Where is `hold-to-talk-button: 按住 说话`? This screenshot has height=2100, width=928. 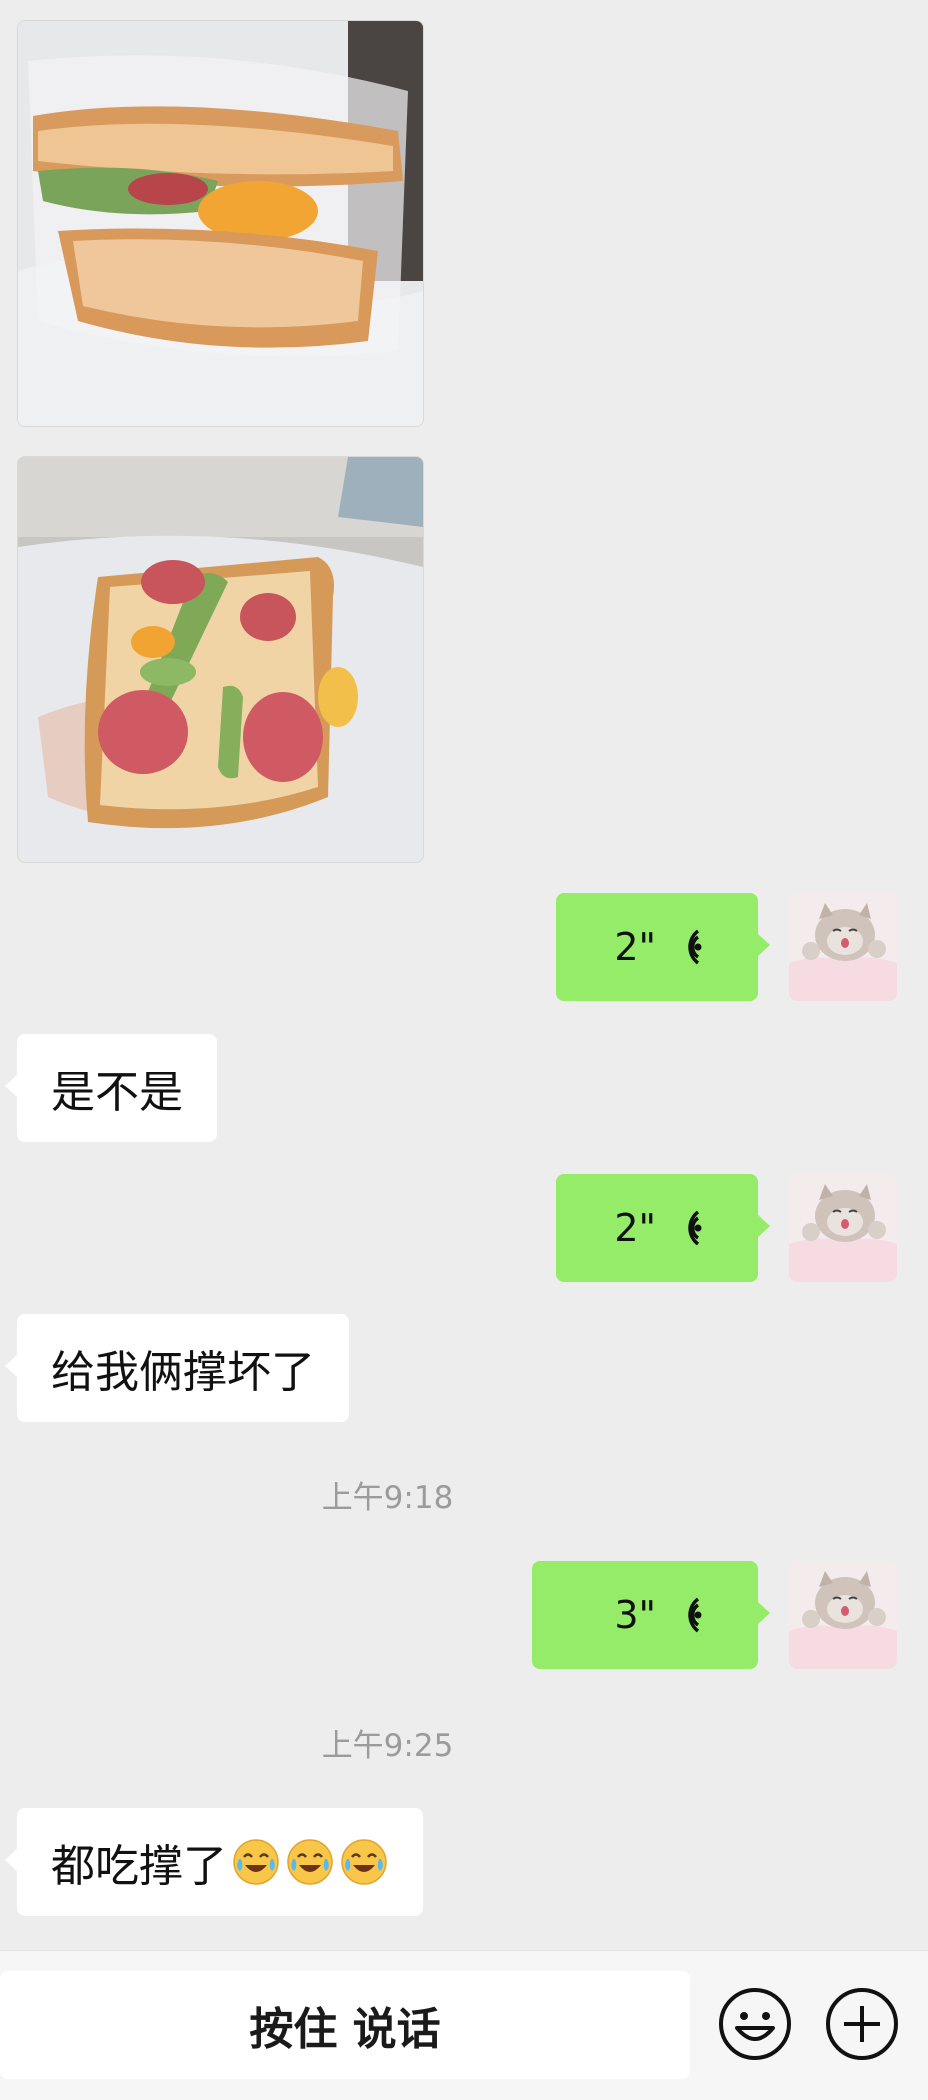
hold-to-talk-button: 按住 说话 is located at coordinates (345, 2025).